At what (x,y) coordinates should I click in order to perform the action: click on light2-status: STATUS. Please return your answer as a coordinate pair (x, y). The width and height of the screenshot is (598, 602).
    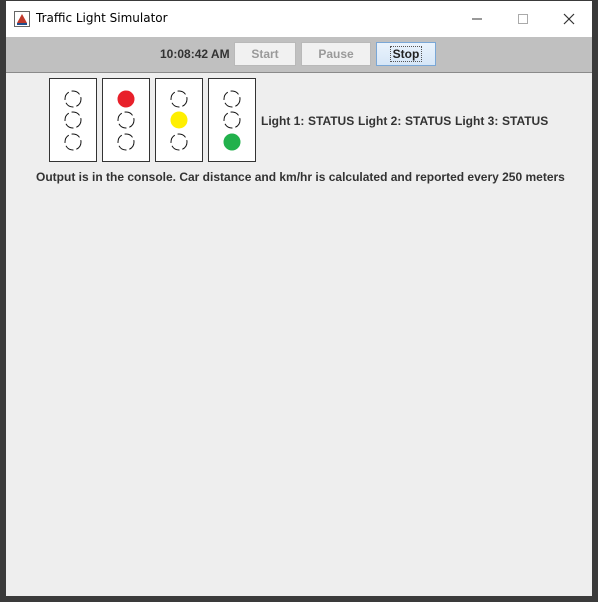
    Looking at the image, I should click on (428, 121).